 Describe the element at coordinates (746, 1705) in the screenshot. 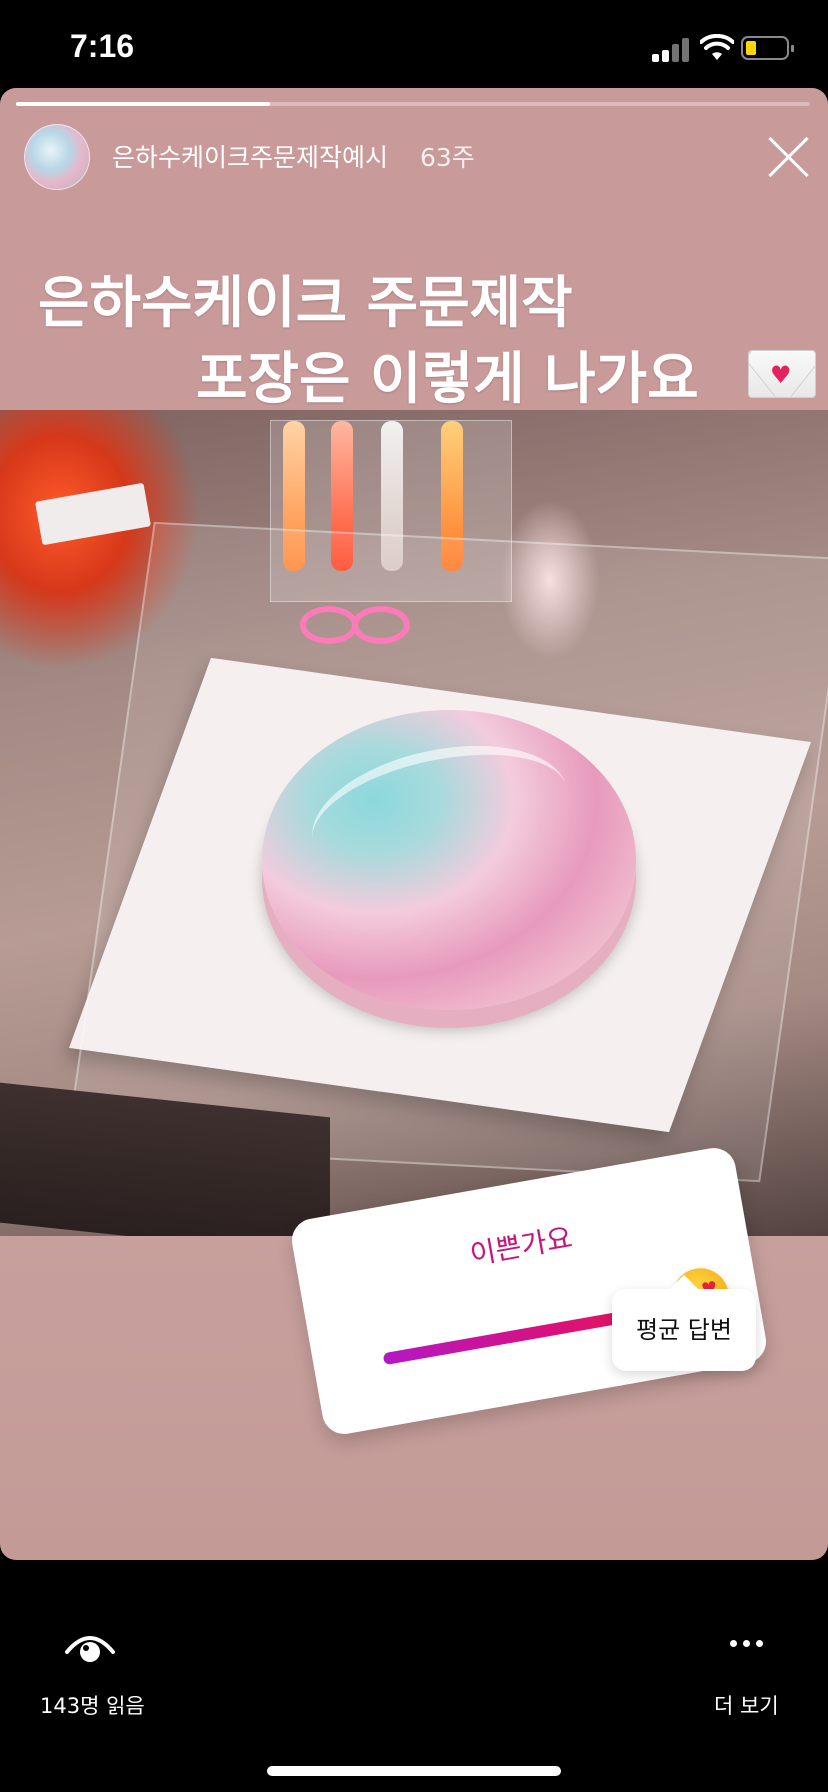

I see `more-button: 더 보기` at that location.